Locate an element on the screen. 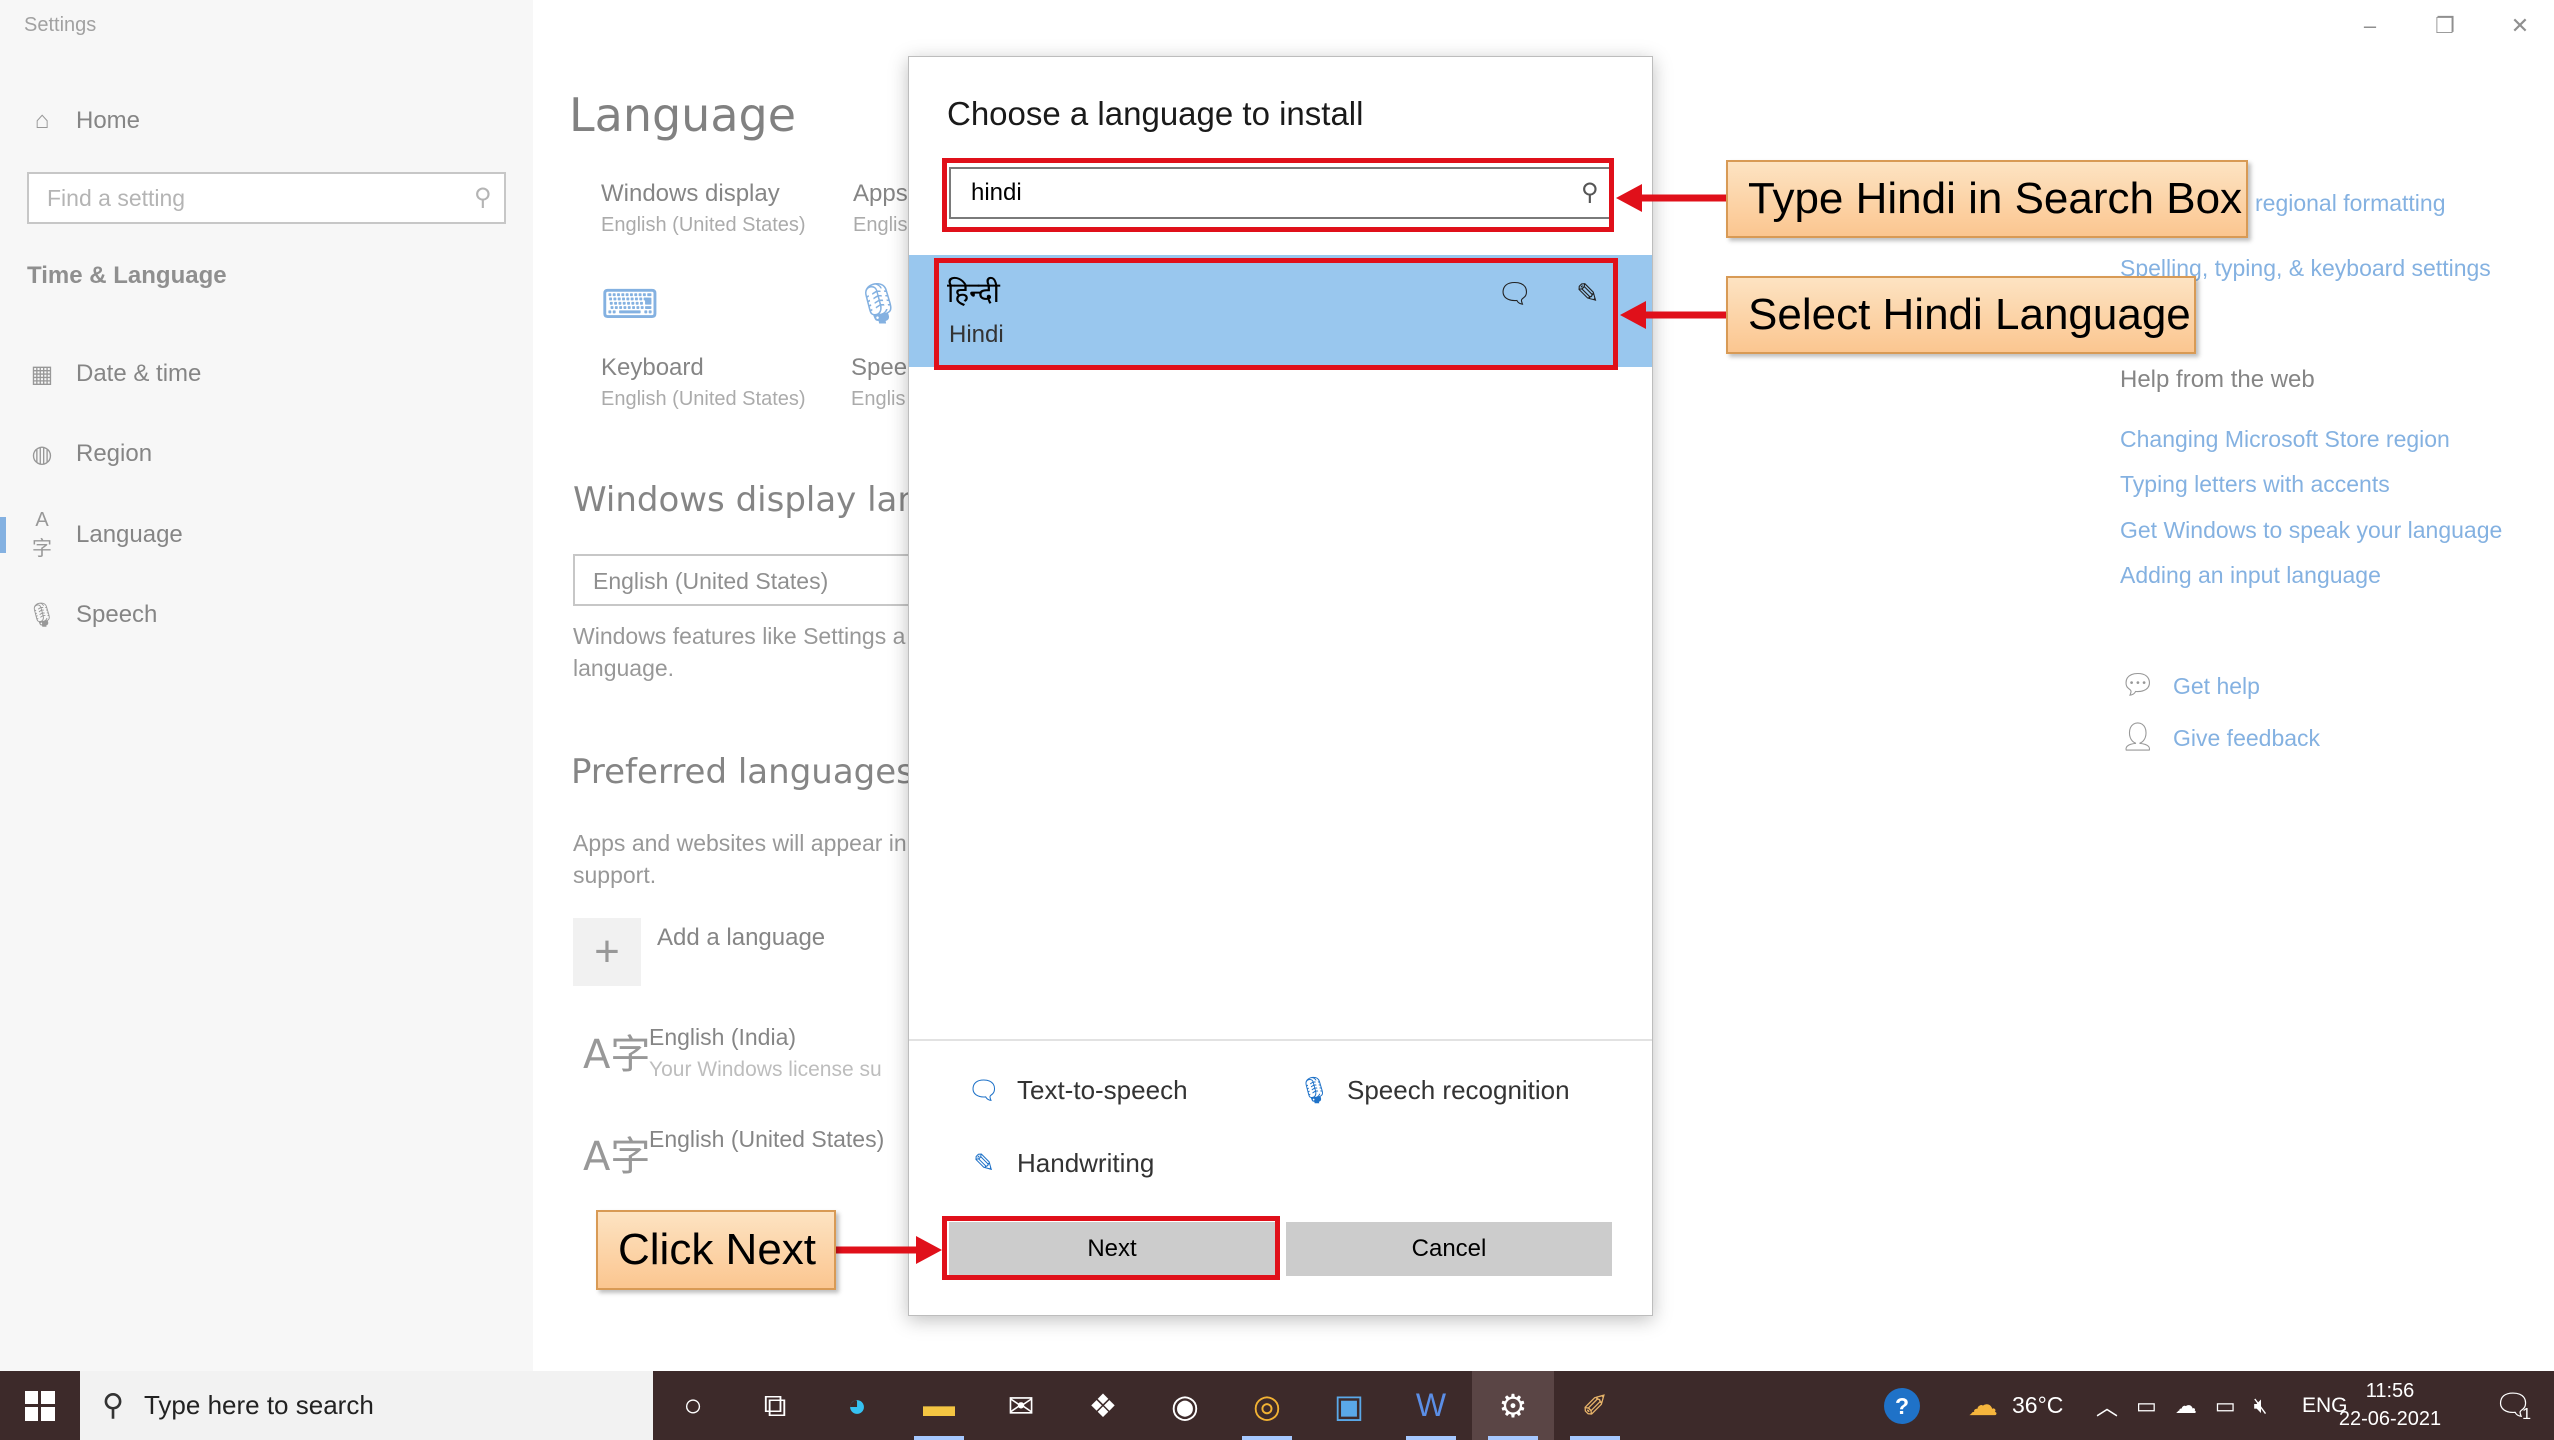 The height and width of the screenshot is (1440, 2554). outlook-icon: ▣ is located at coordinates (1349, 1405).